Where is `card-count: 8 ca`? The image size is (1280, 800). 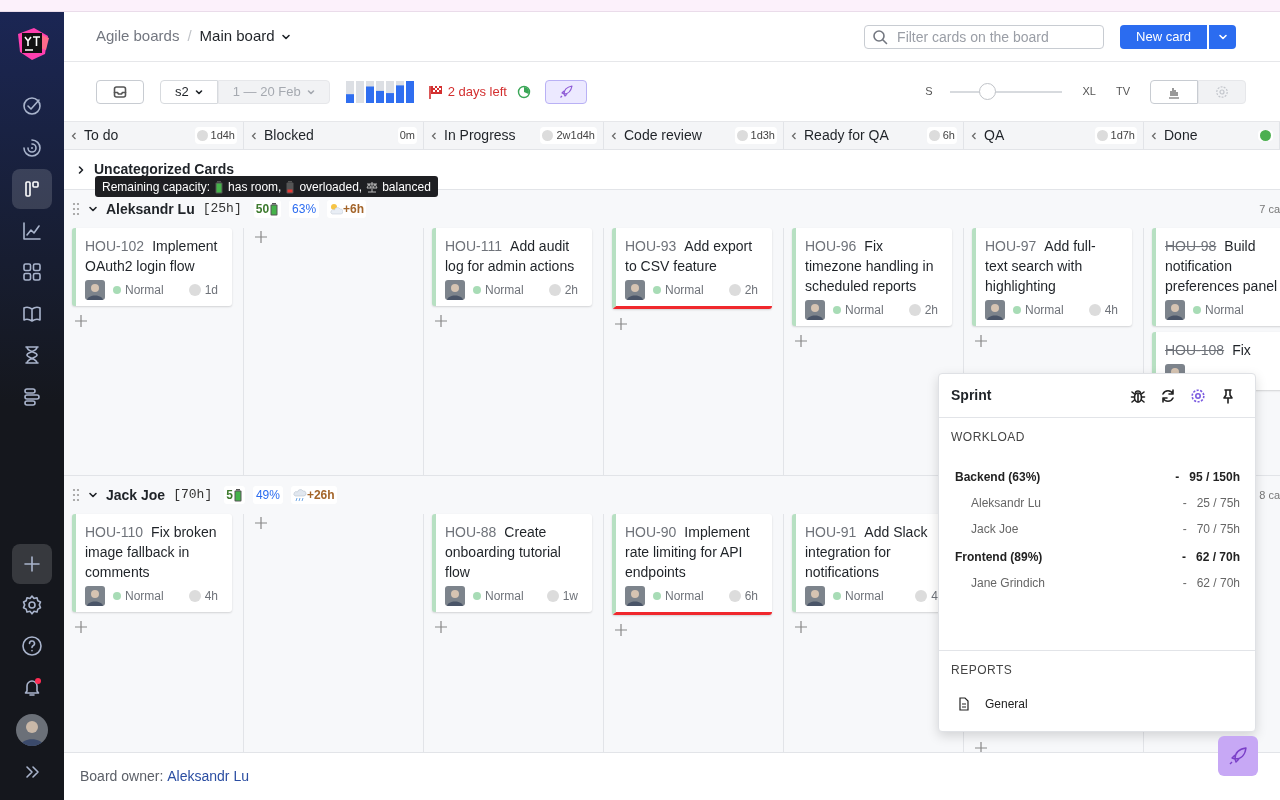
card-count: 8 ca is located at coordinates (1269, 495).